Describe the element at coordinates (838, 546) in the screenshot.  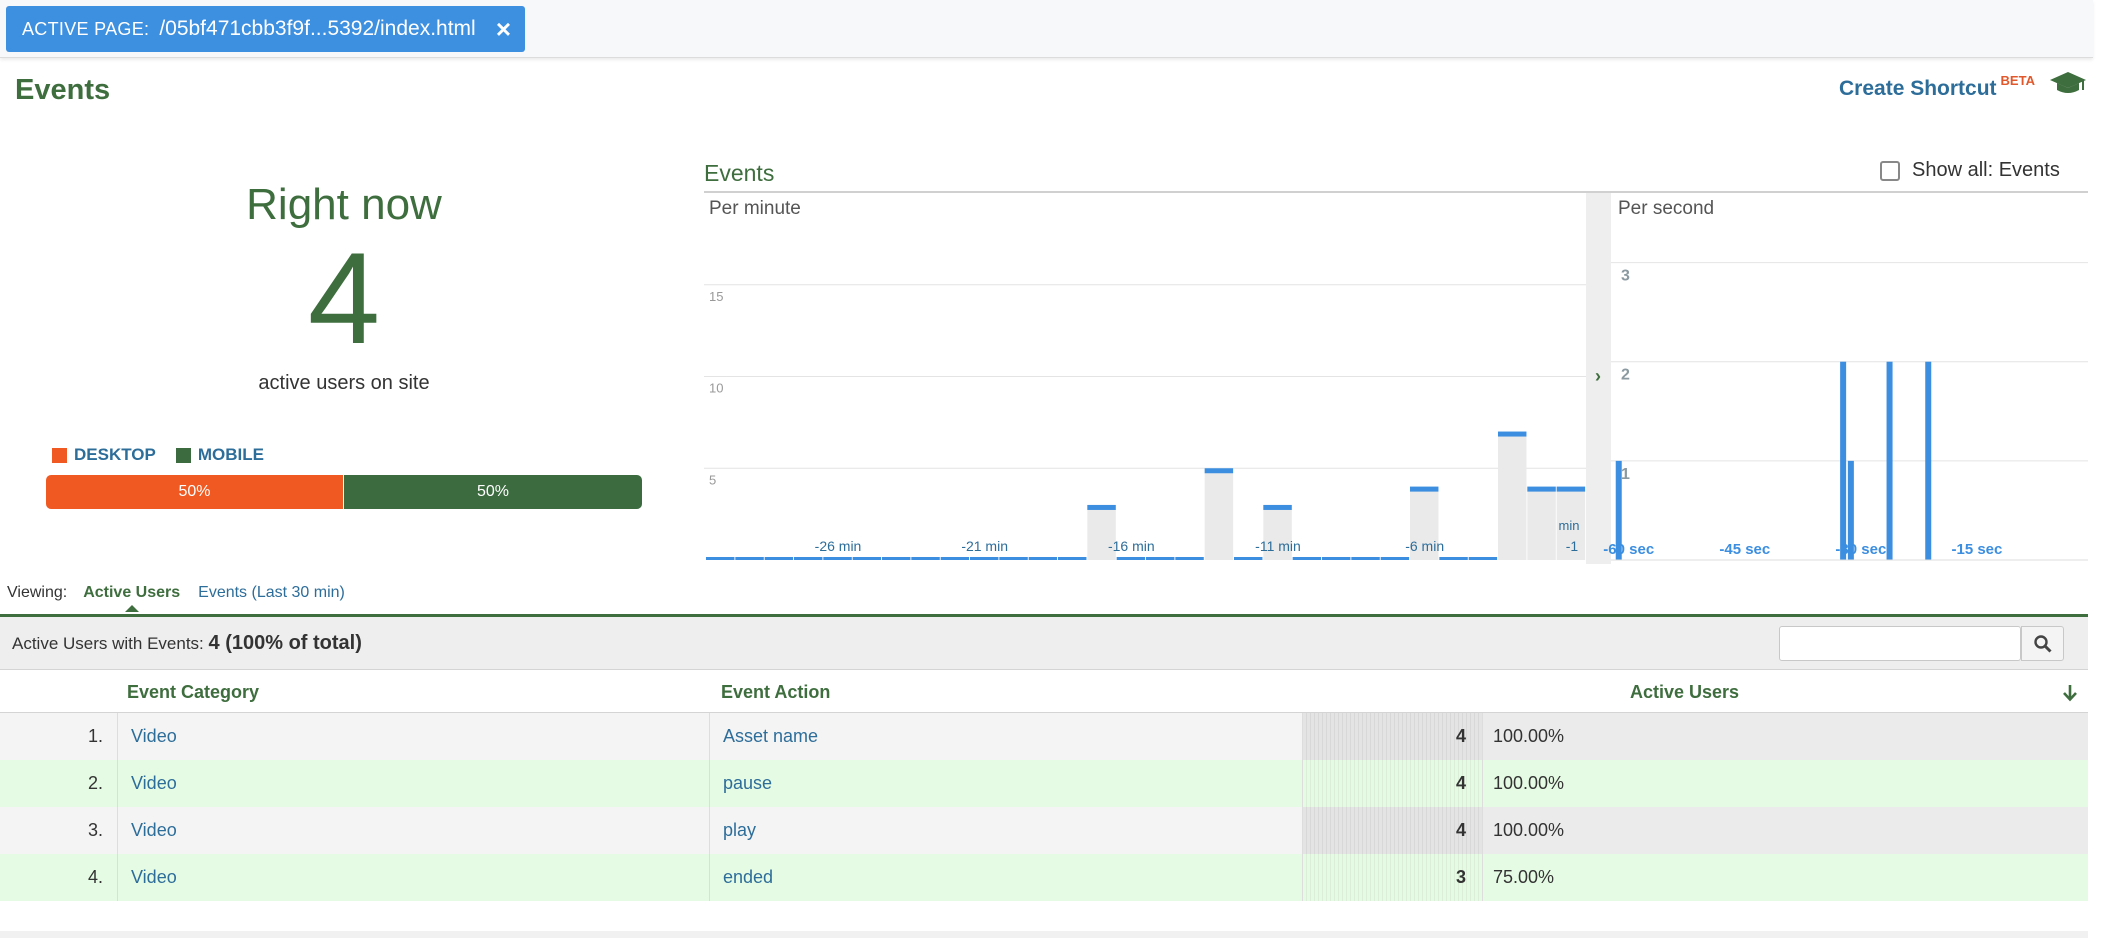
I see `x-tick-label: -26 min` at that location.